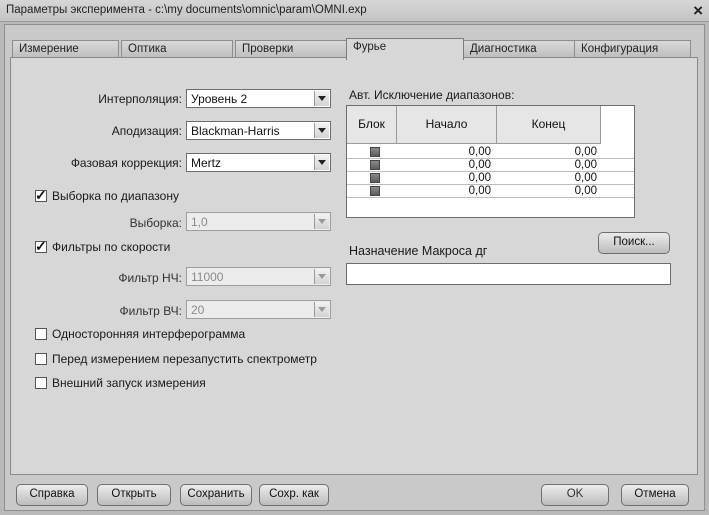 This screenshot has width=709, height=515. I want to click on range-sampling-checkbox: ✓, so click(41, 195).